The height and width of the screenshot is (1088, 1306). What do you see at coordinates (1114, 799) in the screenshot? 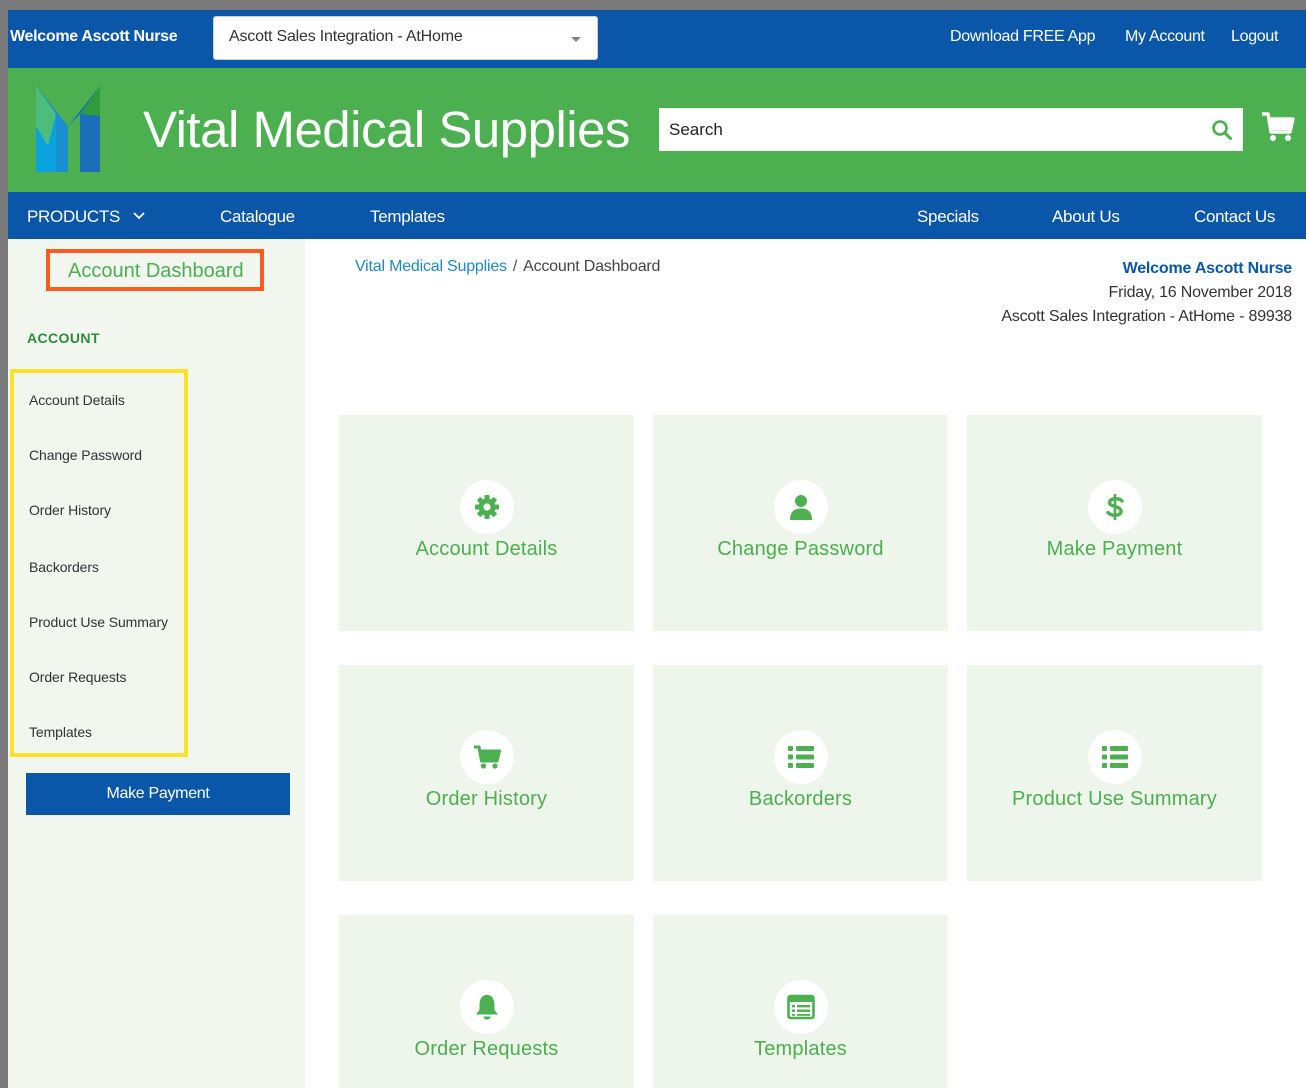
I see `tile-label: Product Use Summary` at bounding box center [1114, 799].